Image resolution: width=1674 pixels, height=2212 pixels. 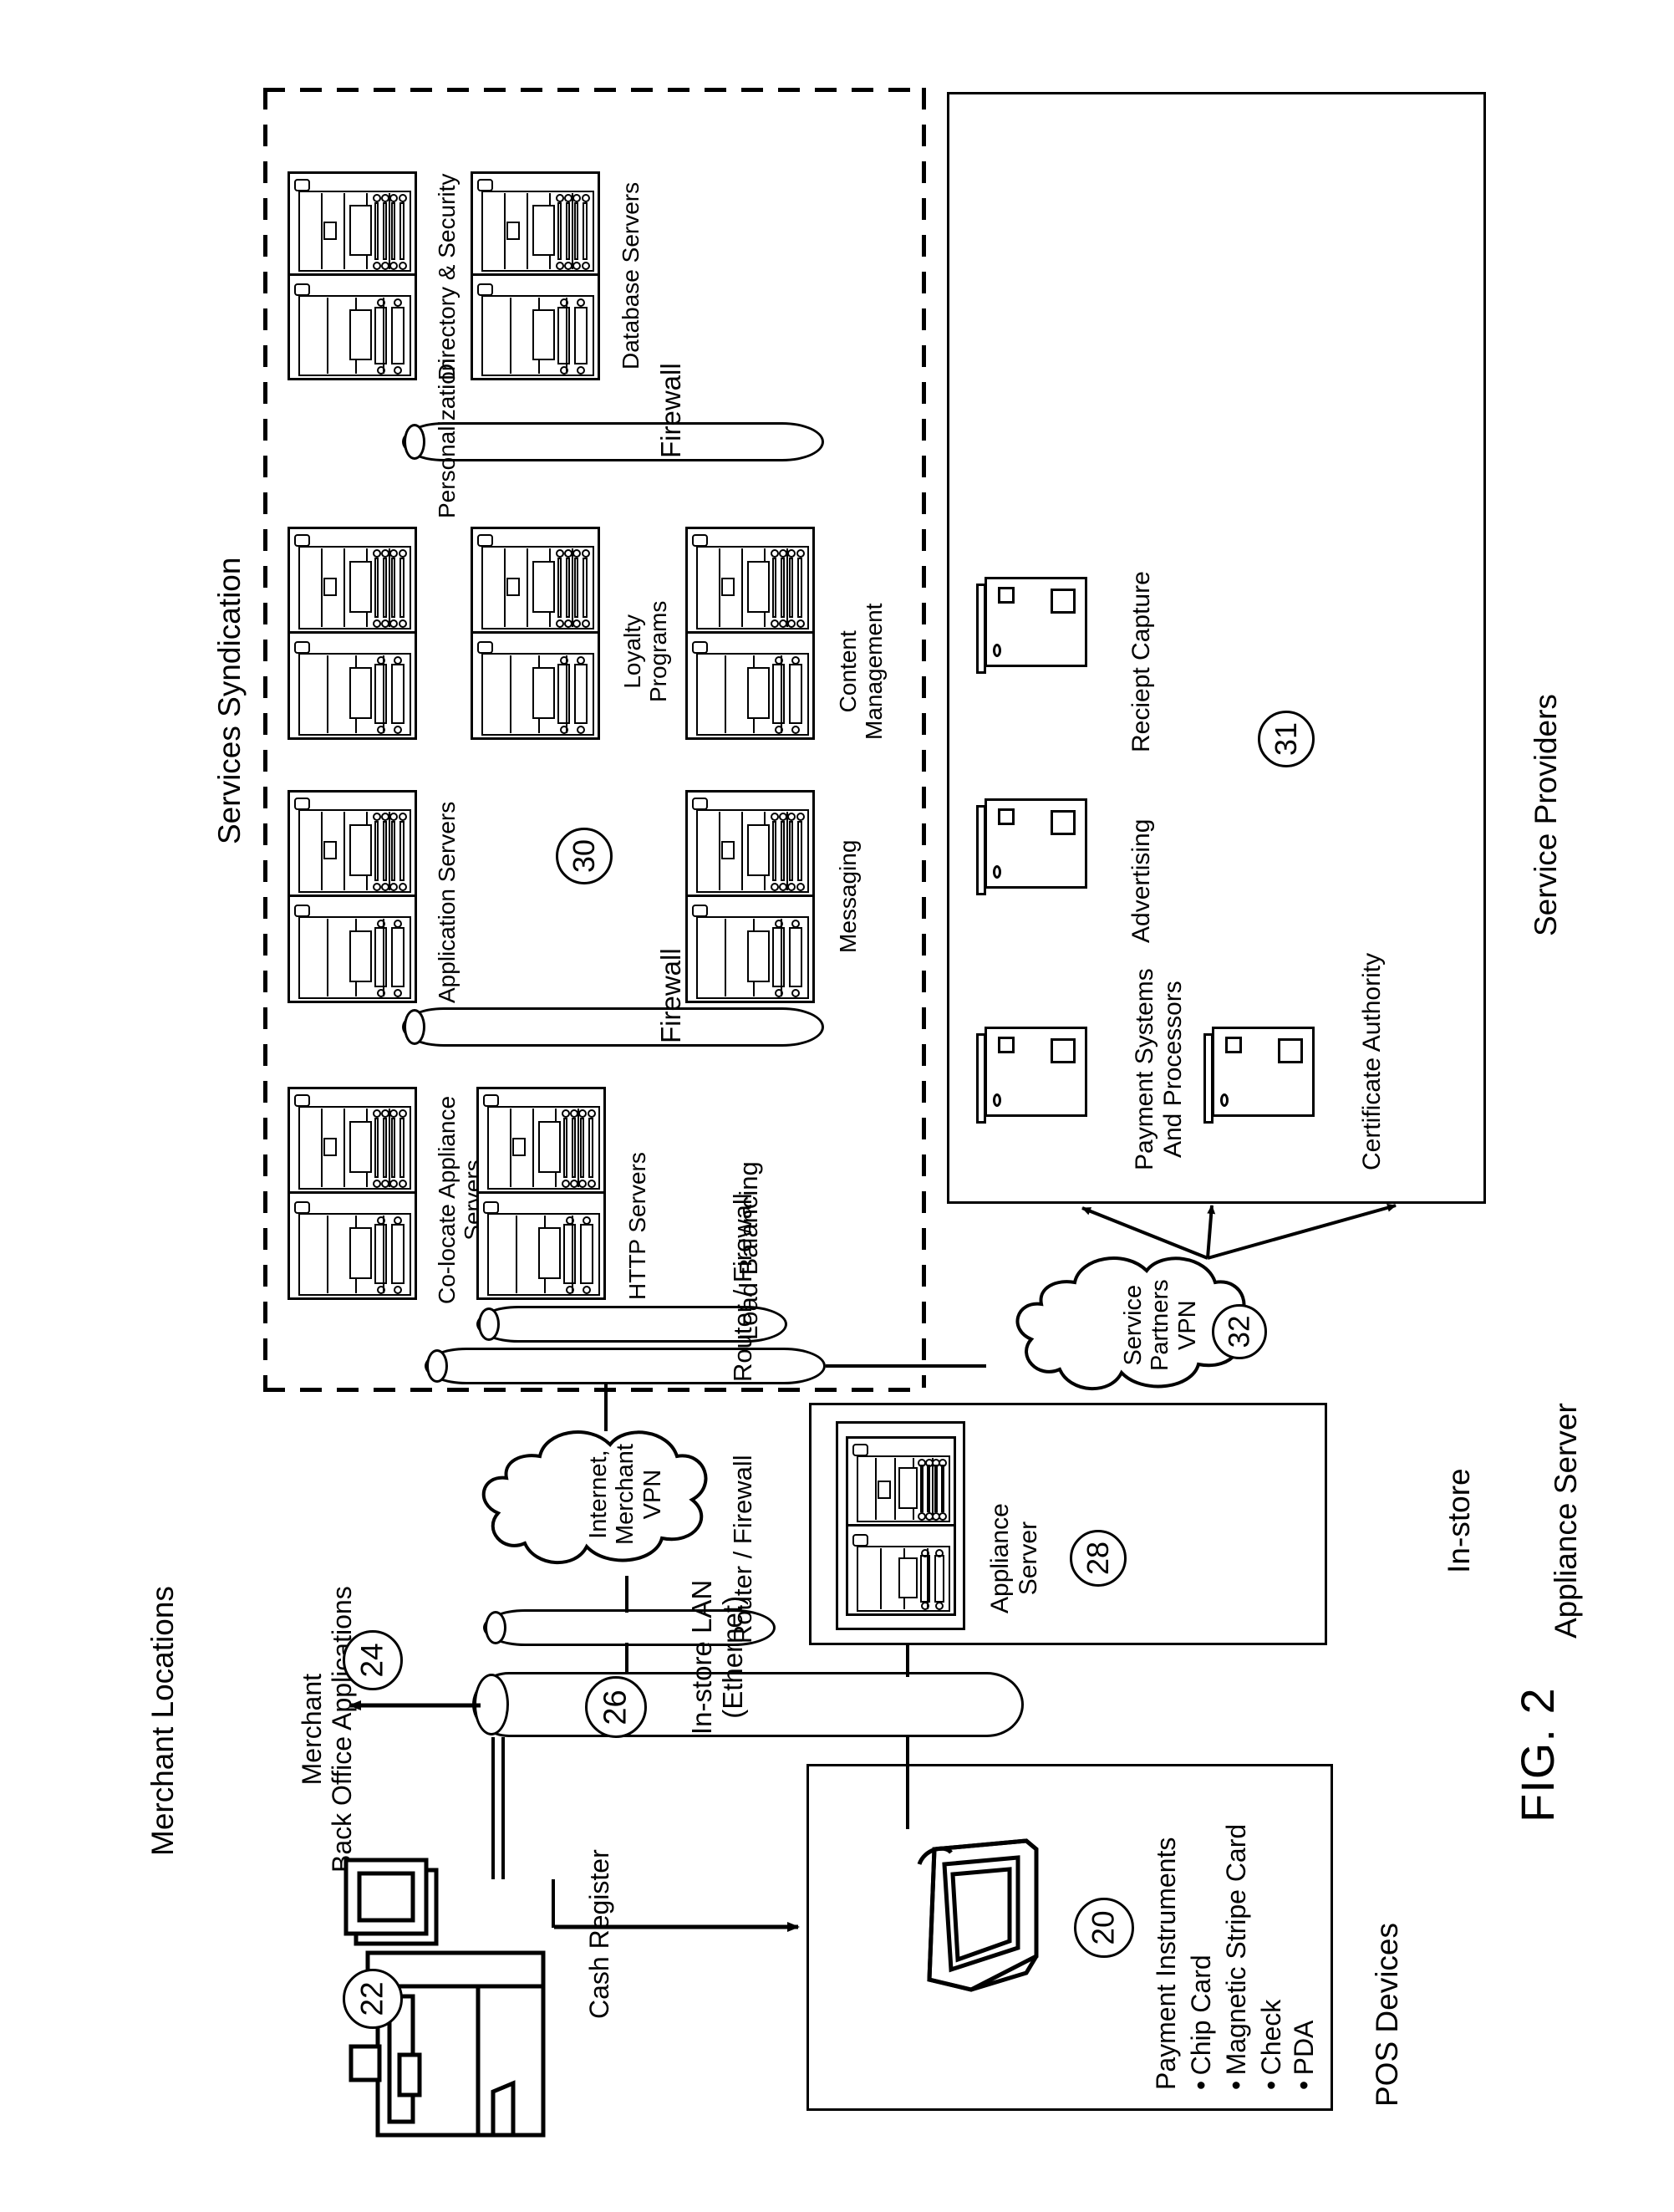 What do you see at coordinates (1103, 1927) in the screenshot?
I see `ref-20-value: 20` at bounding box center [1103, 1927].